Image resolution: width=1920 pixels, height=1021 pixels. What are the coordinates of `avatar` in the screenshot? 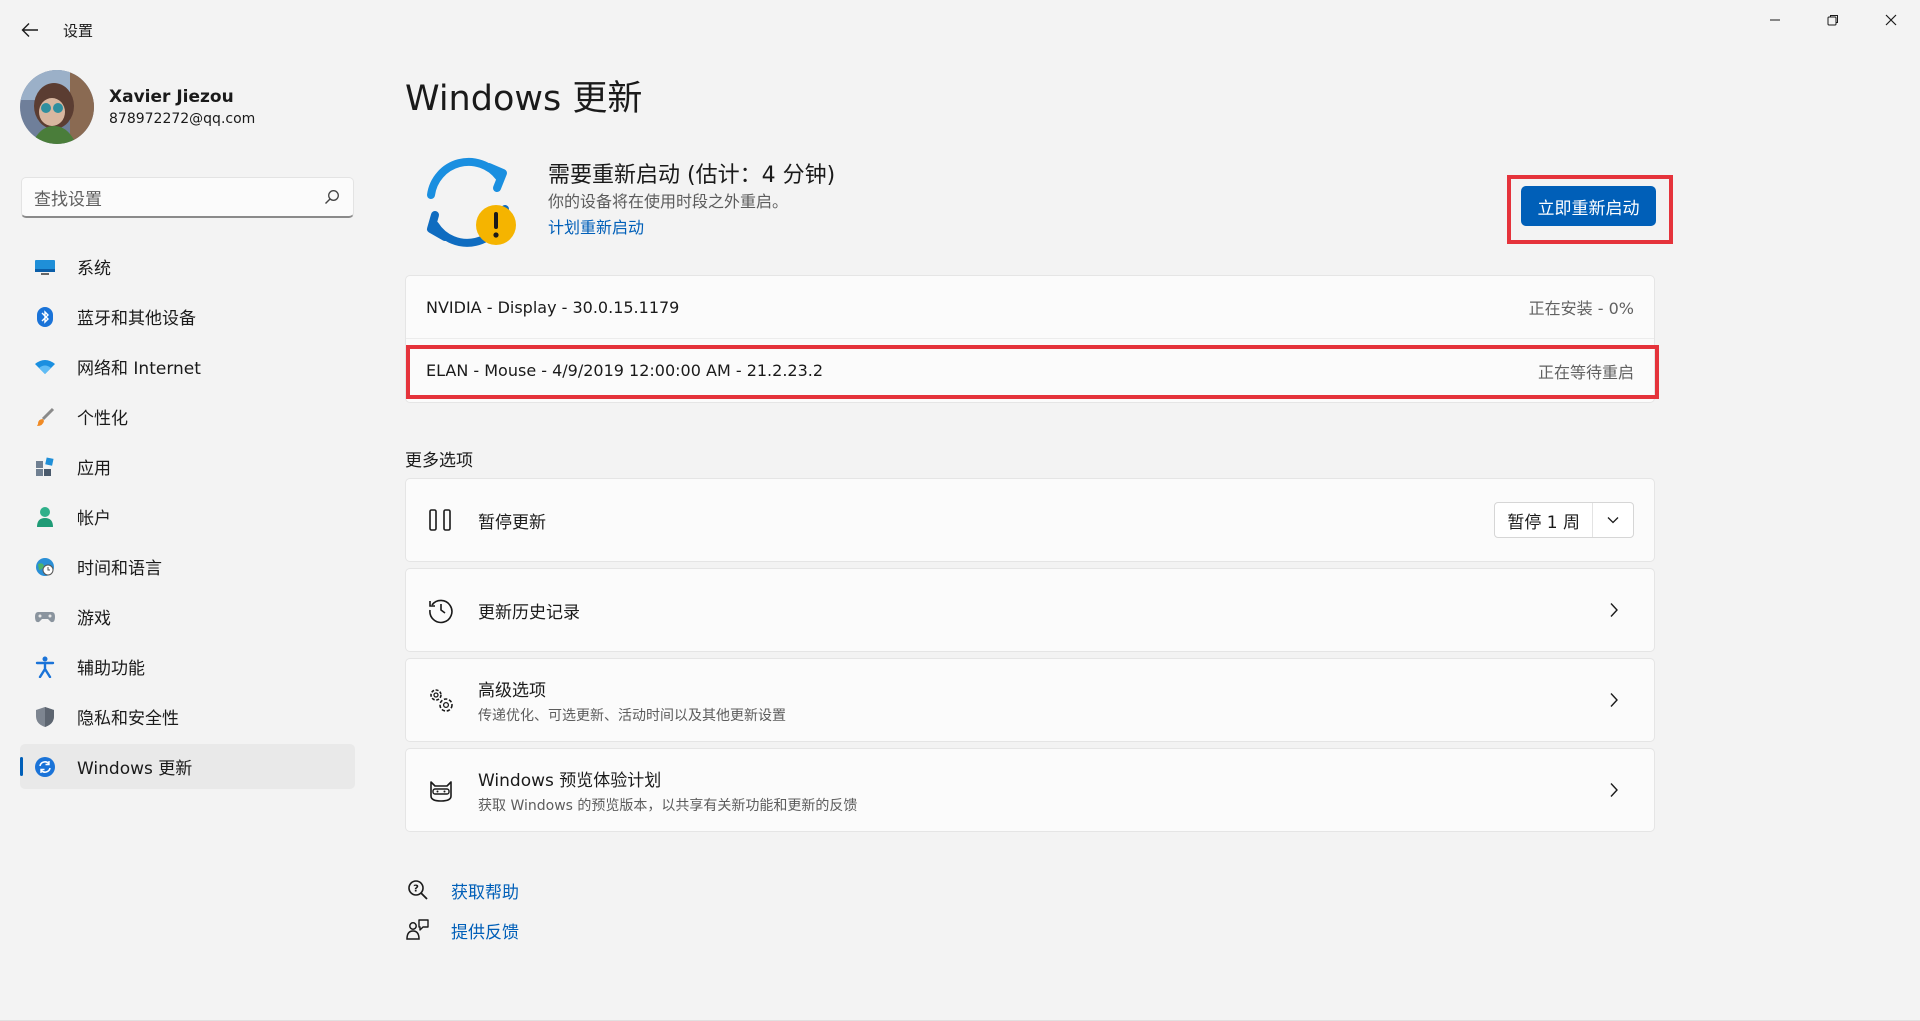 It's located at (57, 107).